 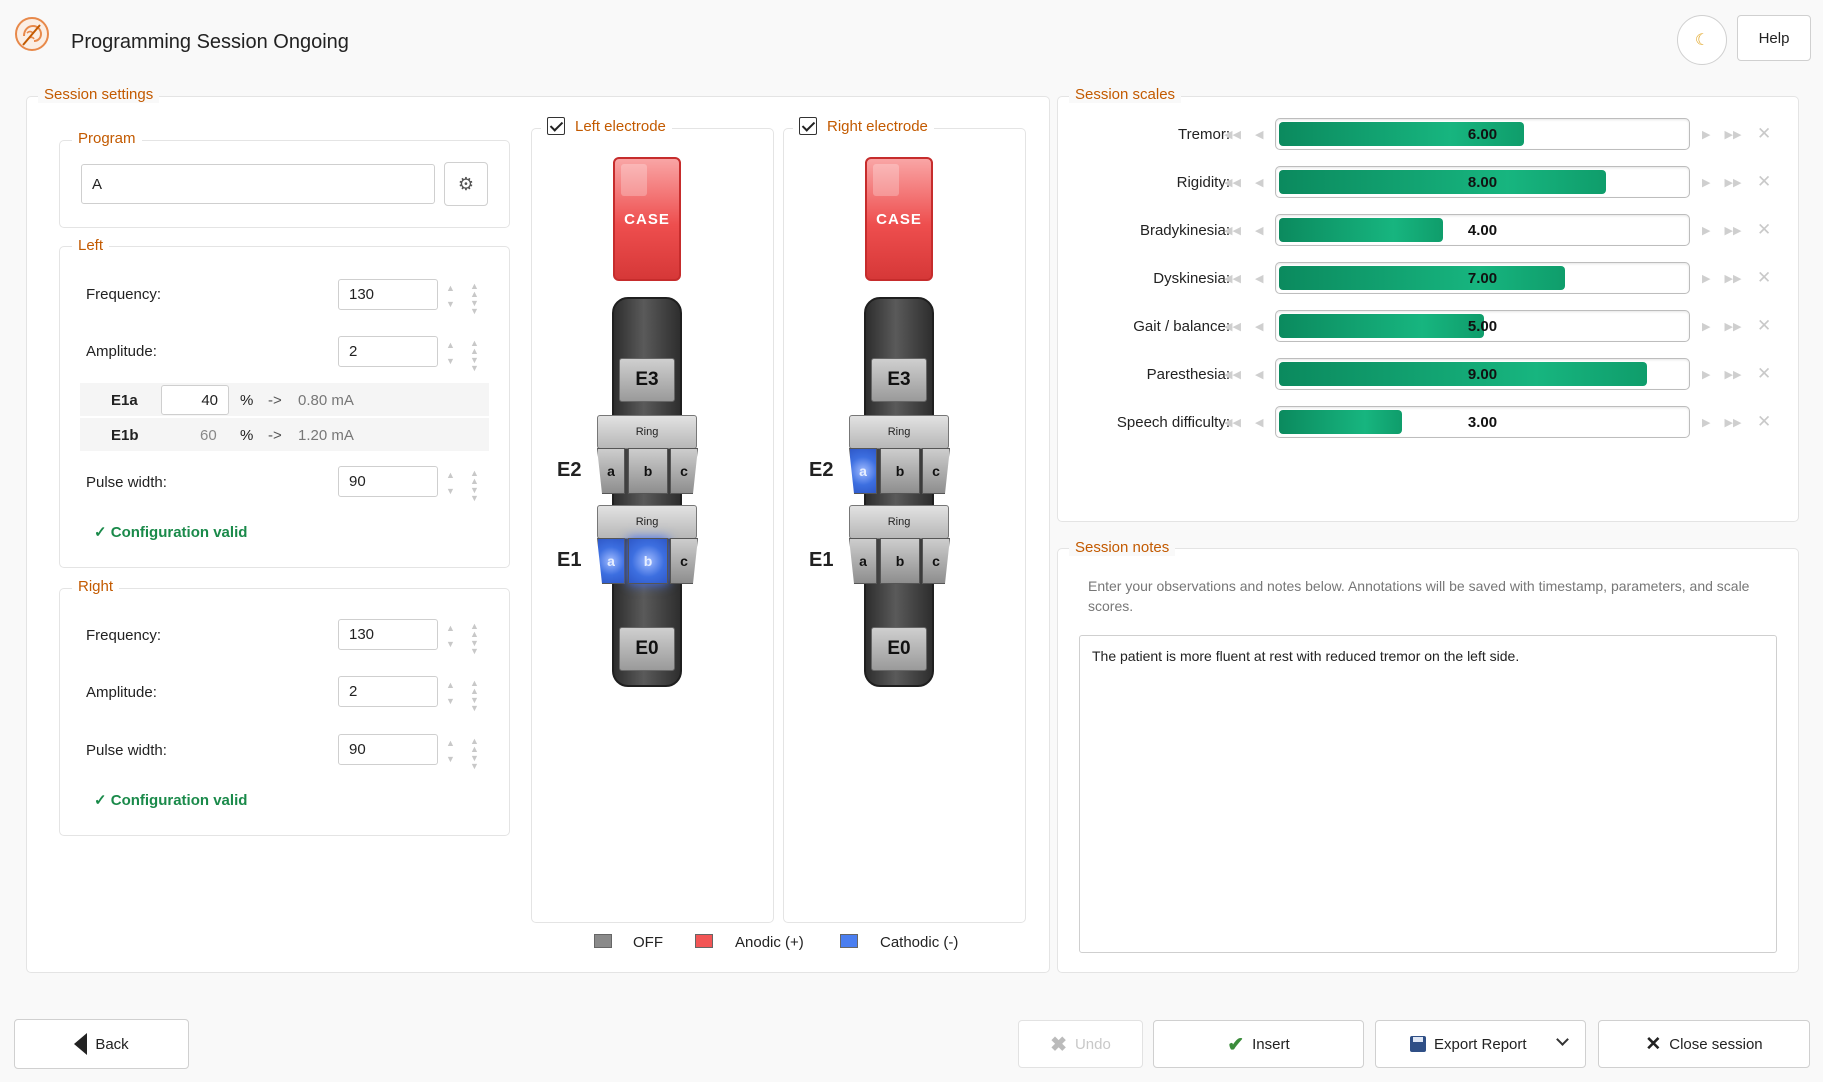 What do you see at coordinates (899, 649) in the screenshot?
I see `right-contact-e0: E0` at bounding box center [899, 649].